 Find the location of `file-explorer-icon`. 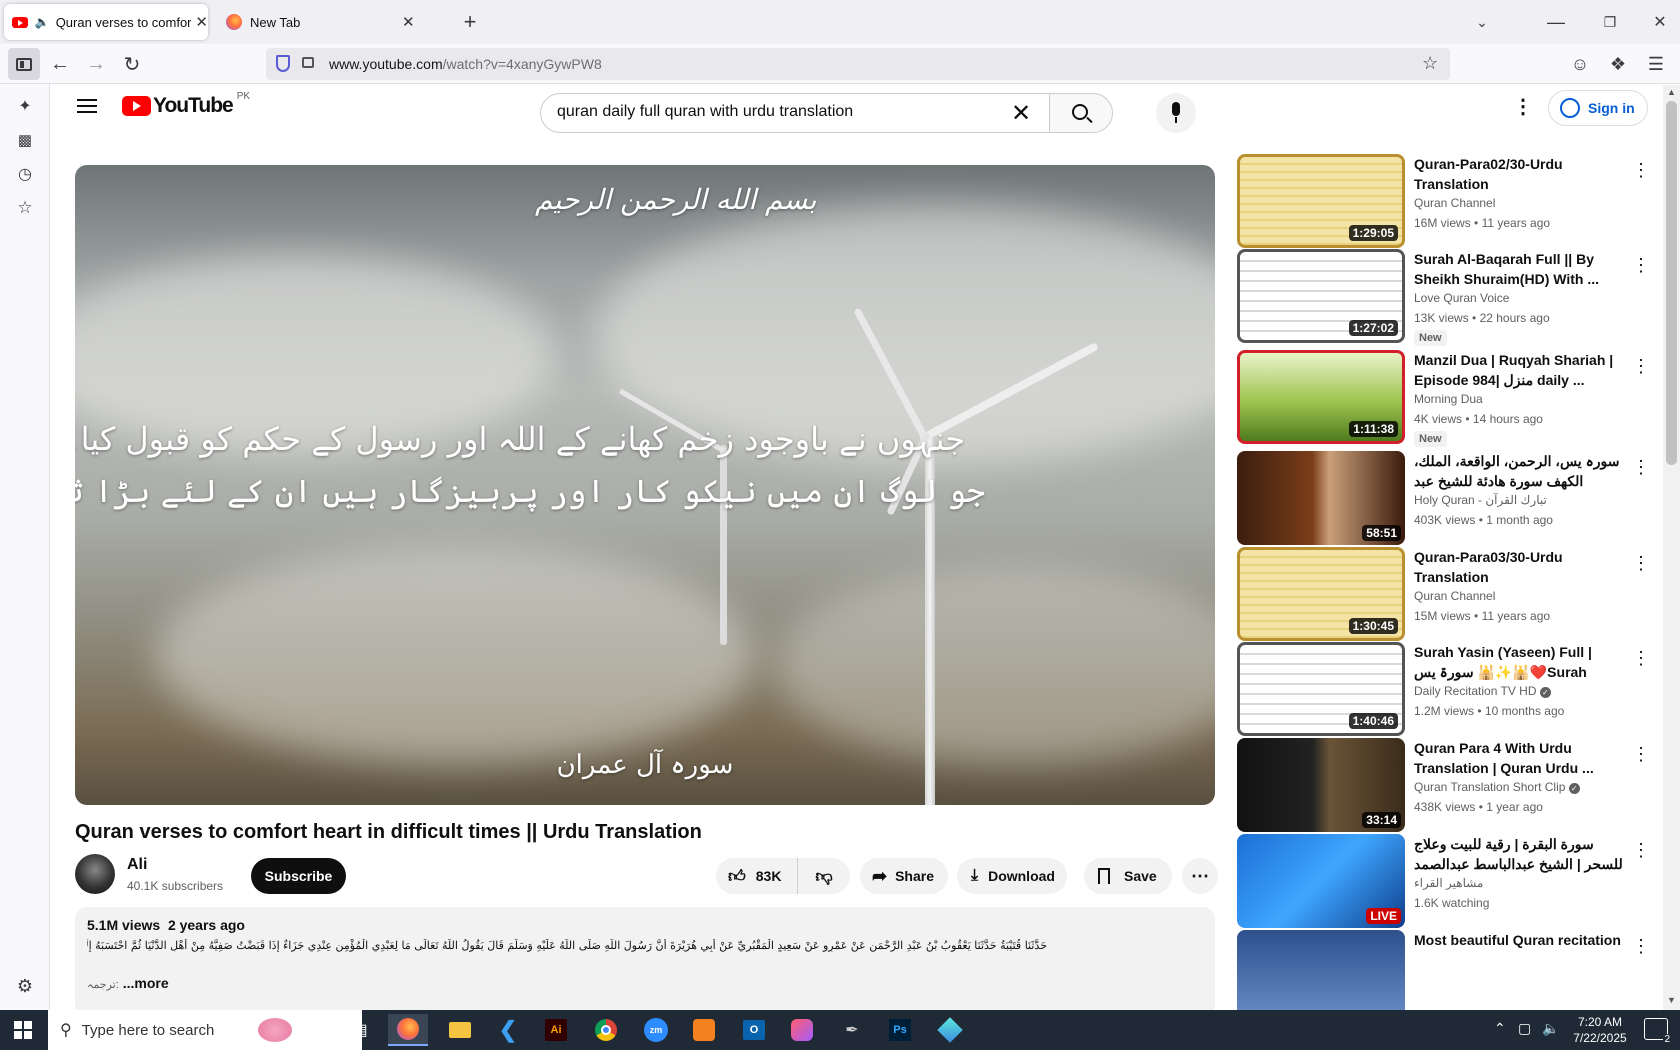

file-explorer-icon is located at coordinates (460, 1030).